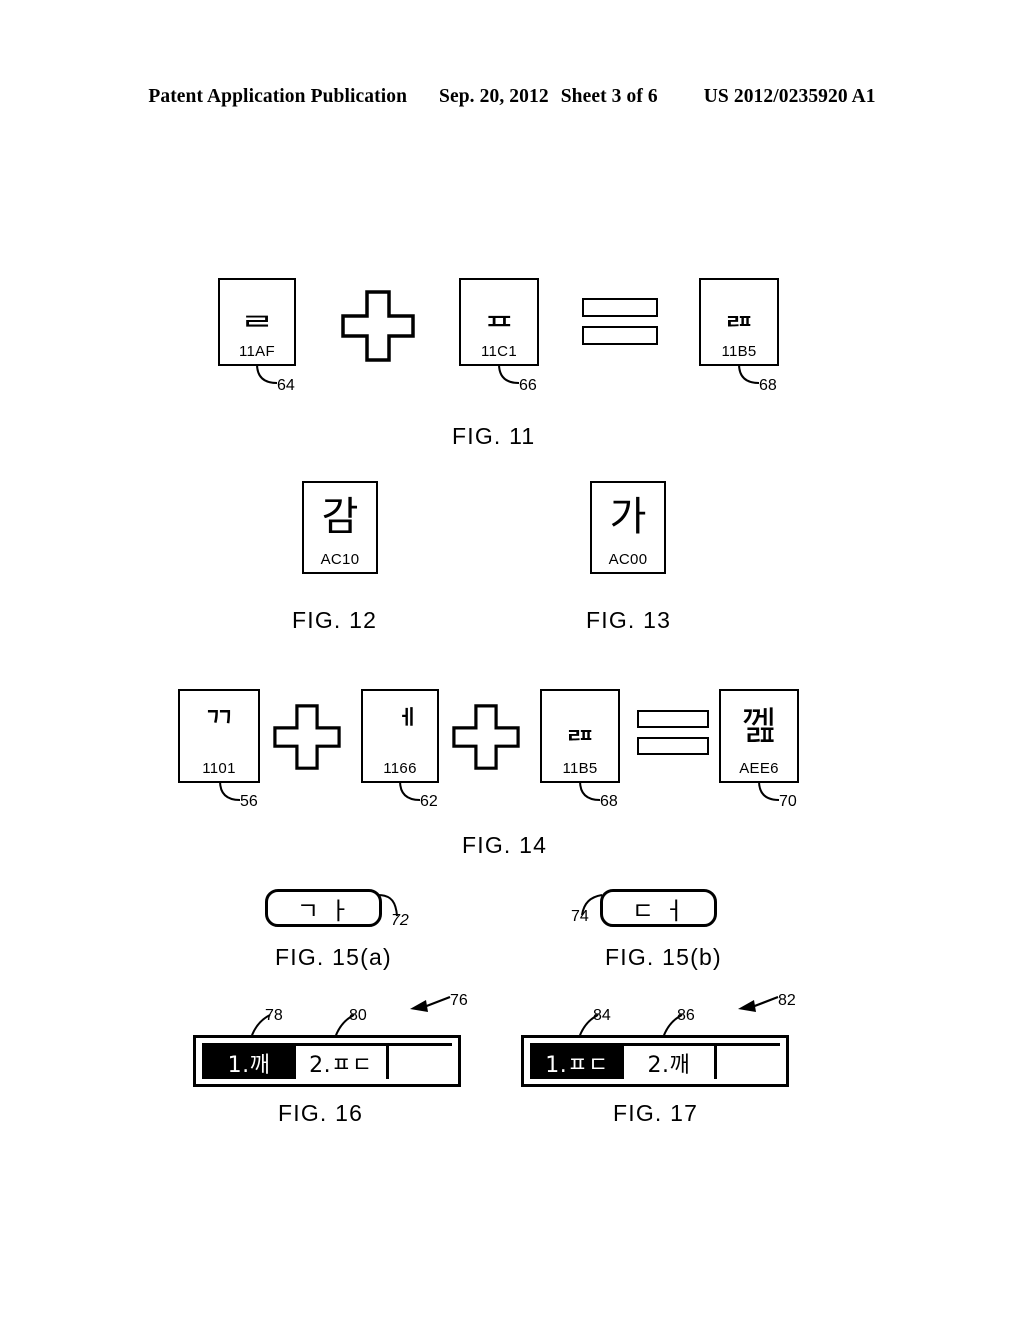 The image size is (1024, 1320). What do you see at coordinates (321, 1113) in the screenshot?
I see `figure-caption-16: FIG. 16` at bounding box center [321, 1113].